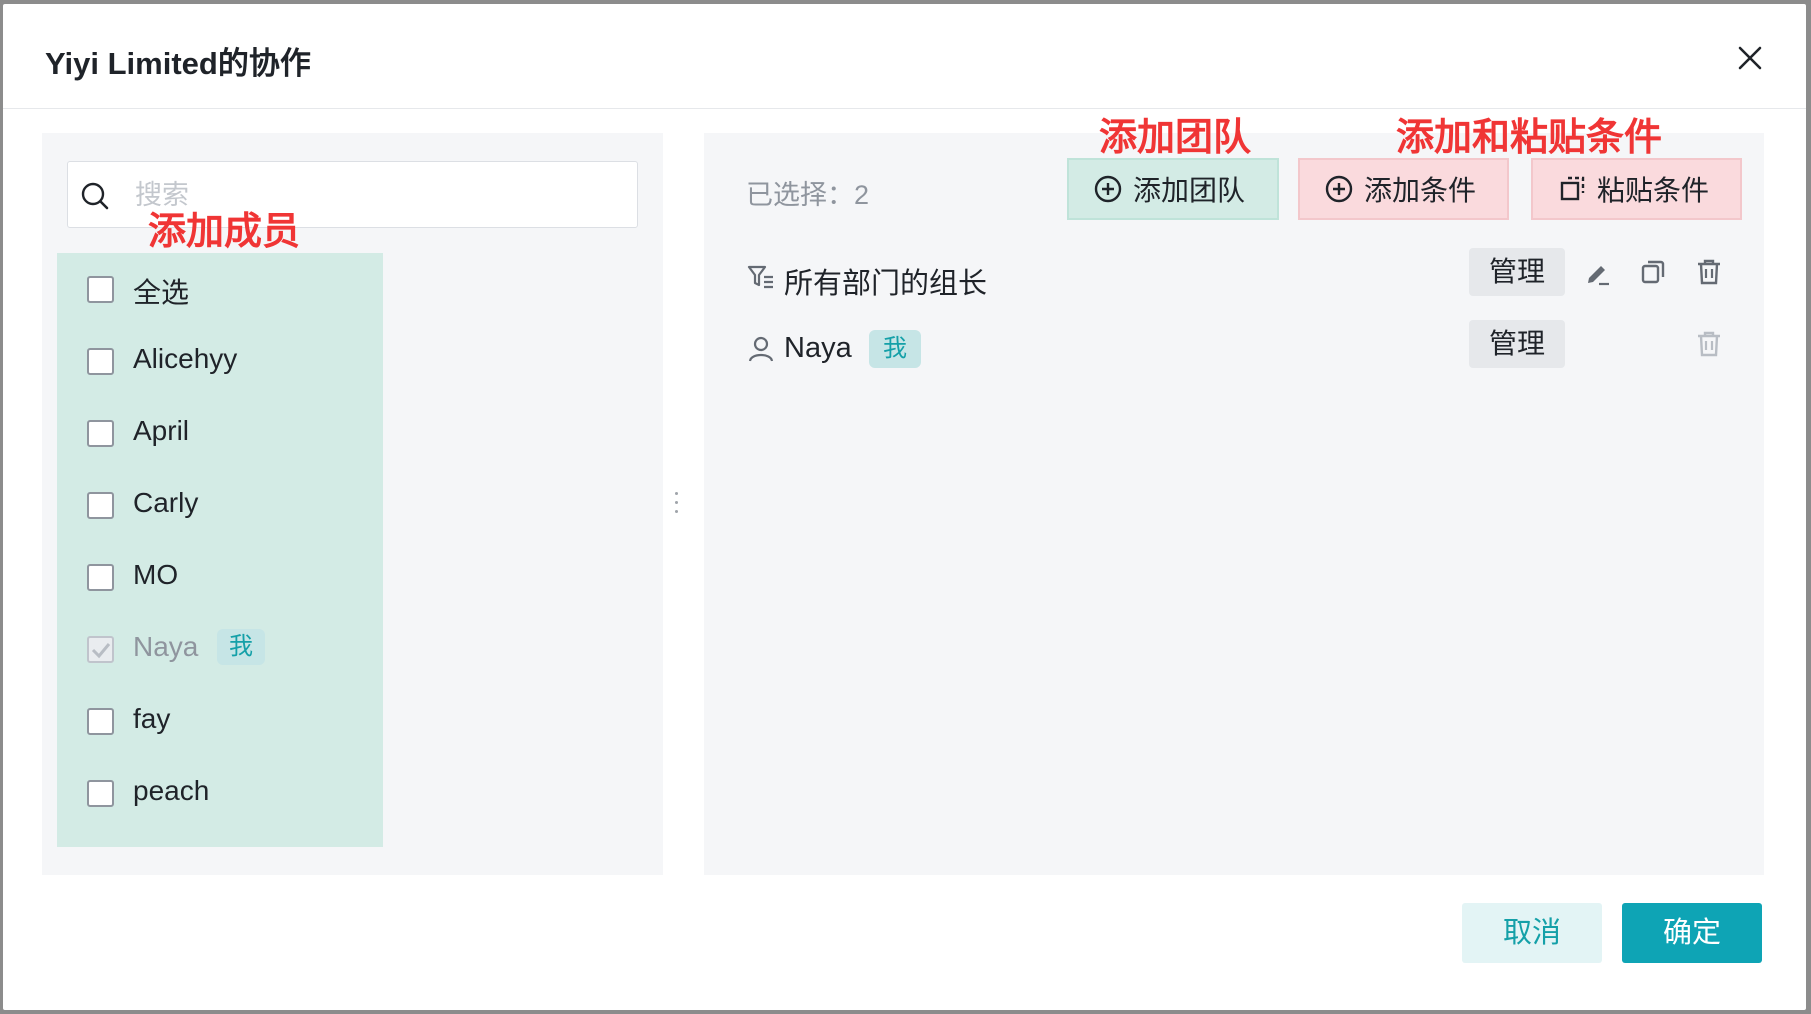 The image size is (1811, 1014). I want to click on member-row: April, so click(352, 433).